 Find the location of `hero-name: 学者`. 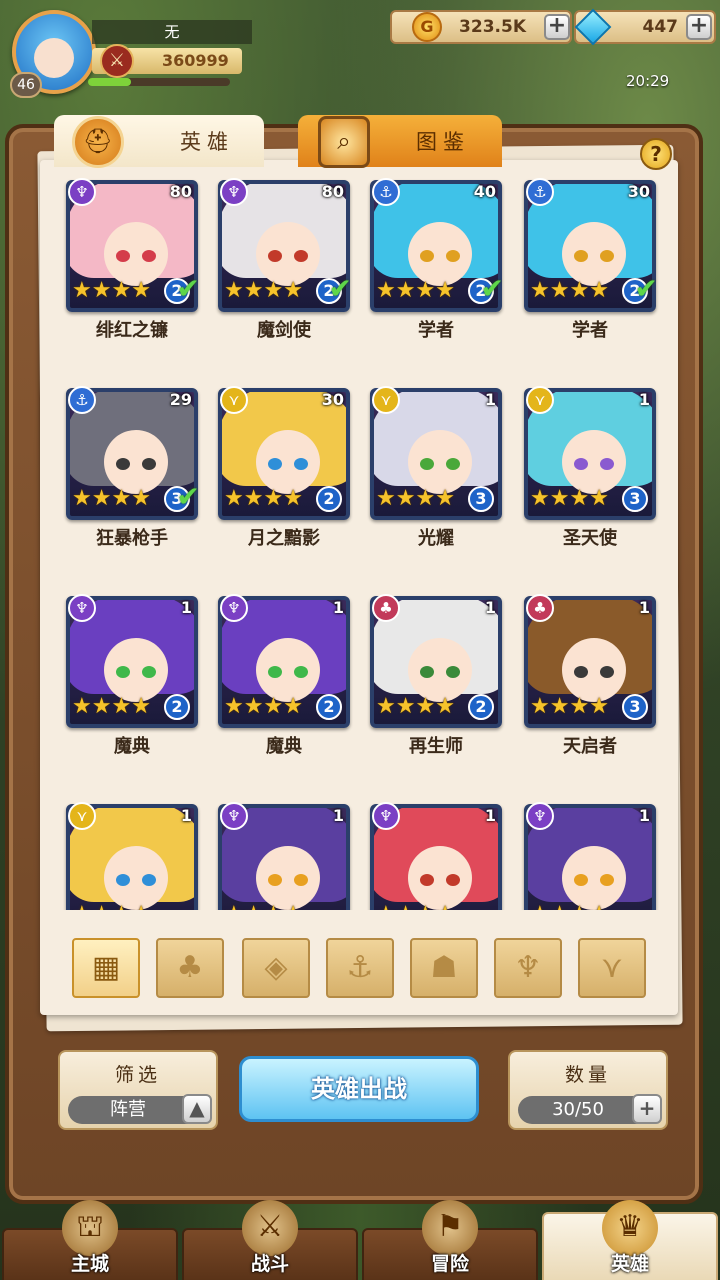

hero-name: 学者 is located at coordinates (590, 330).